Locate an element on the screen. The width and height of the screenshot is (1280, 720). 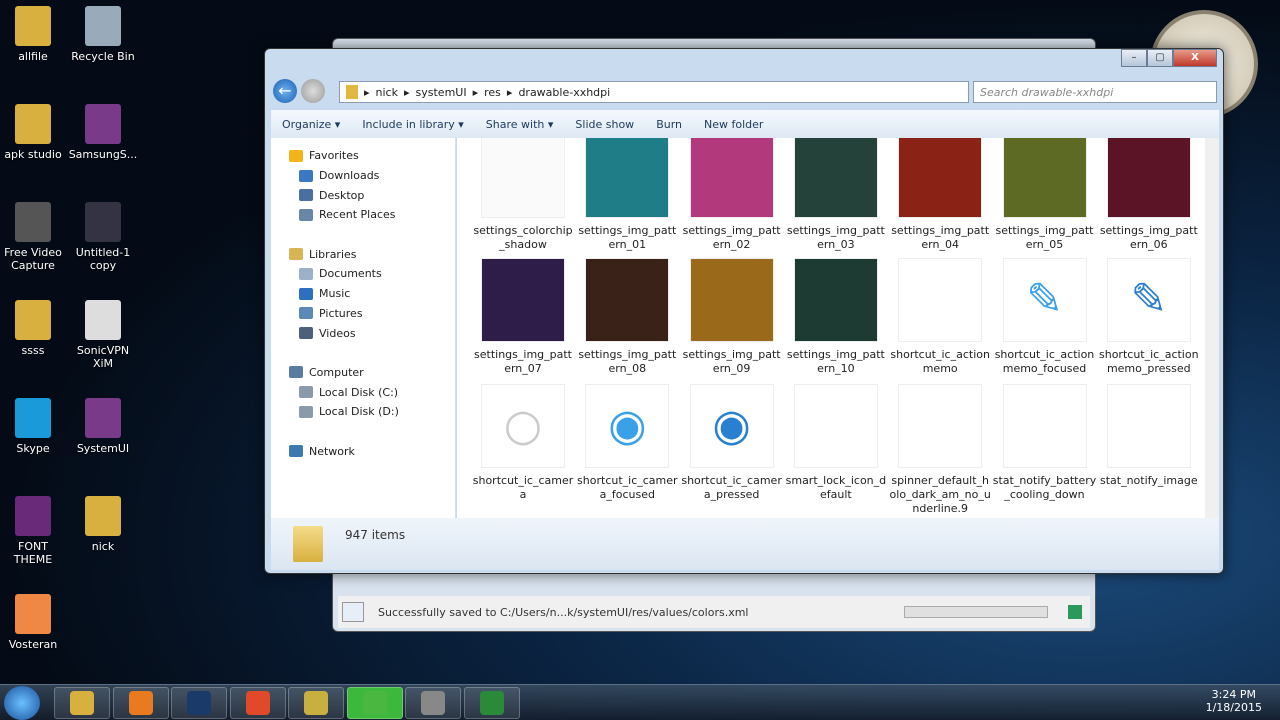
file-item: ◉ shortcut_ic_camera_pressed is located at coordinates (732, 443).